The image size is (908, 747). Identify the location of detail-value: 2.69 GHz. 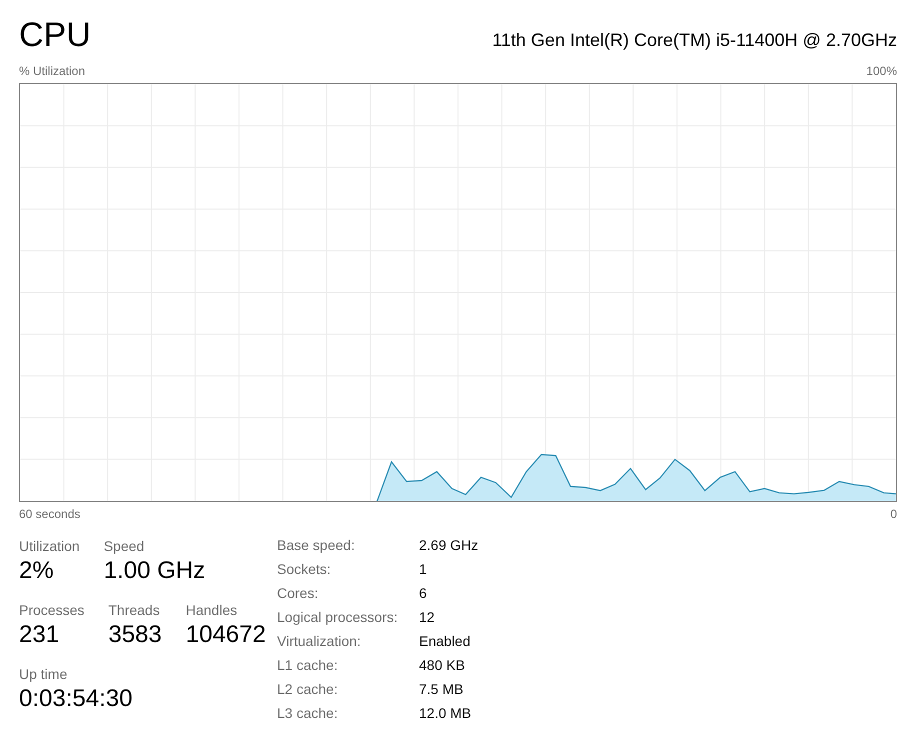
(448, 545).